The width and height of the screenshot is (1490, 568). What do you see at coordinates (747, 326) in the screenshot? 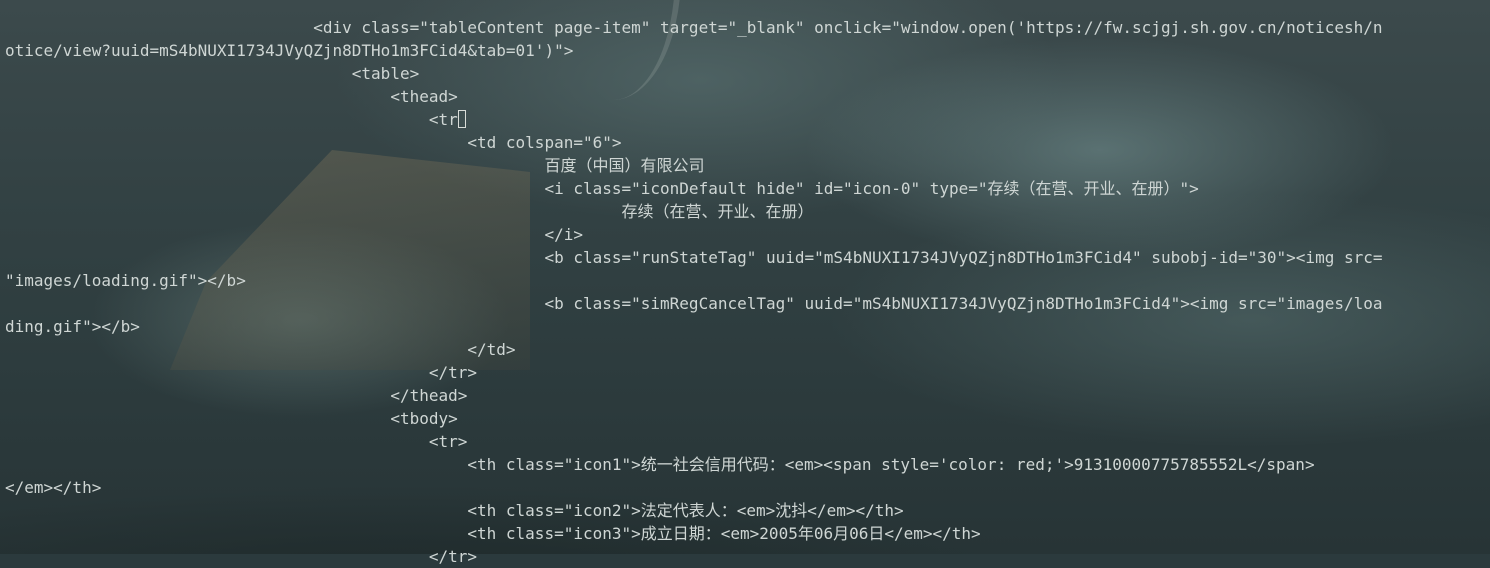
I see `code-line: ding.gif"></b>` at bounding box center [747, 326].